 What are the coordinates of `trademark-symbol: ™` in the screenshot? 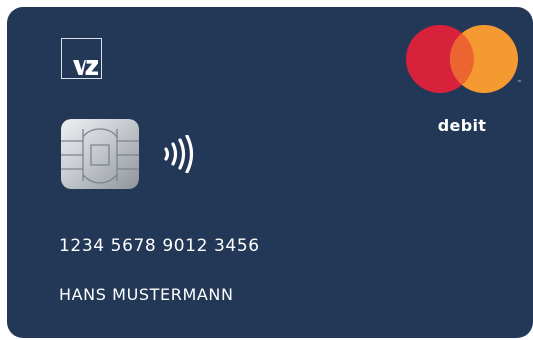 It's located at (519, 83).